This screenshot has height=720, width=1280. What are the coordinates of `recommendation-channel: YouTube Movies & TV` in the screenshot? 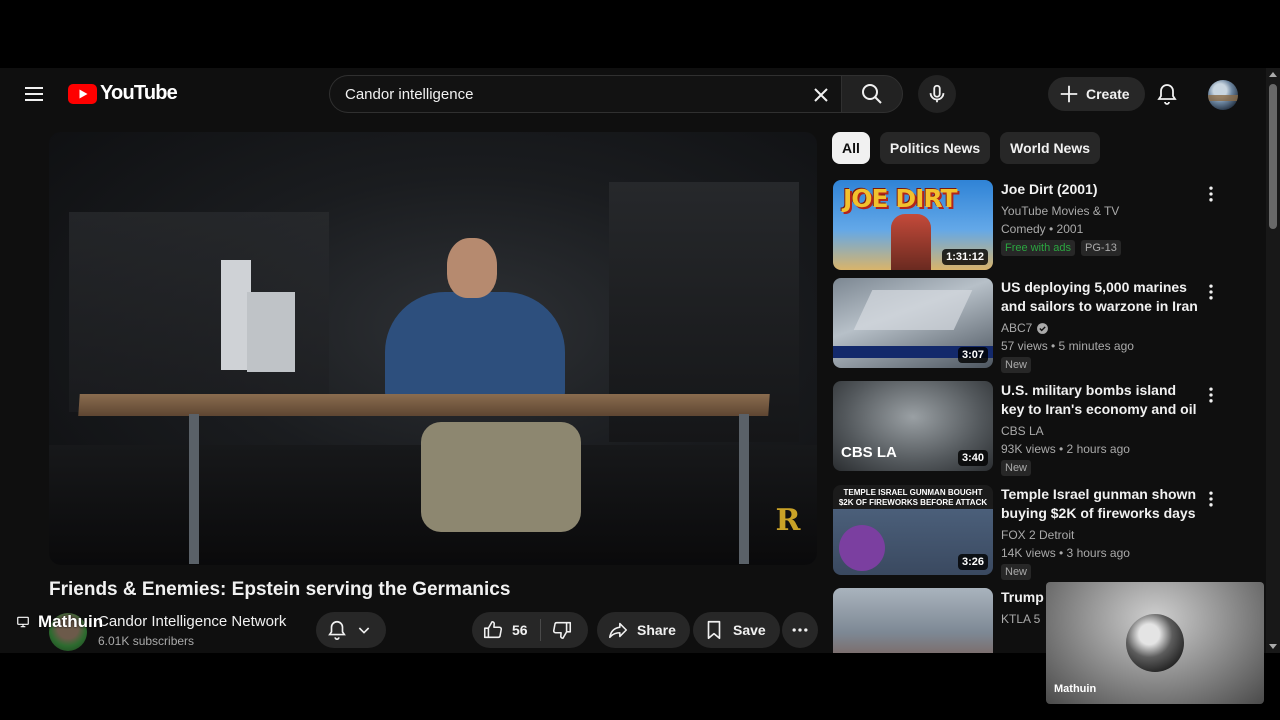 It's located at (1101, 211).